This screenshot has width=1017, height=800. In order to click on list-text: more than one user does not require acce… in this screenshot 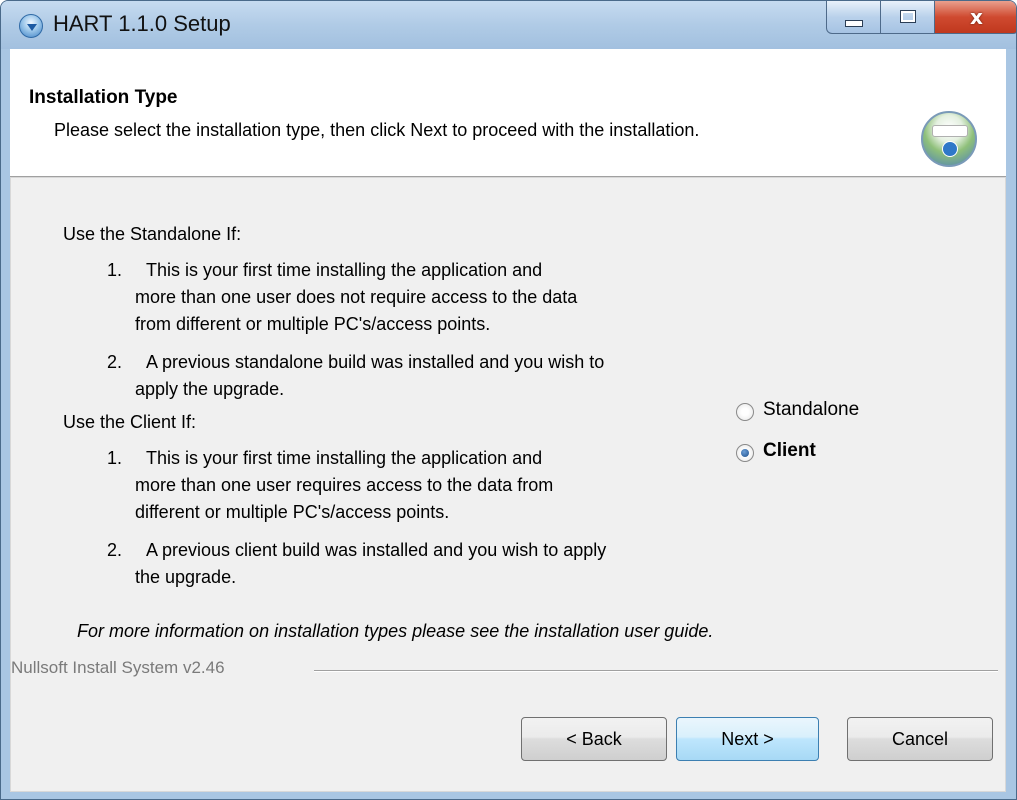, I will do `click(356, 297)`.